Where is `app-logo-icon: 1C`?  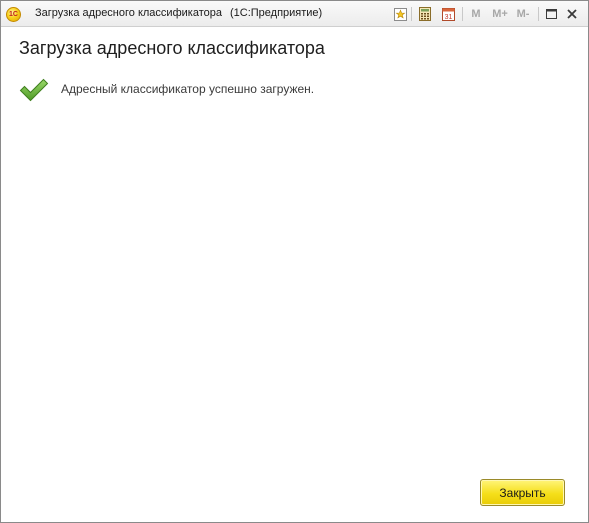 app-logo-icon: 1C is located at coordinates (13, 14).